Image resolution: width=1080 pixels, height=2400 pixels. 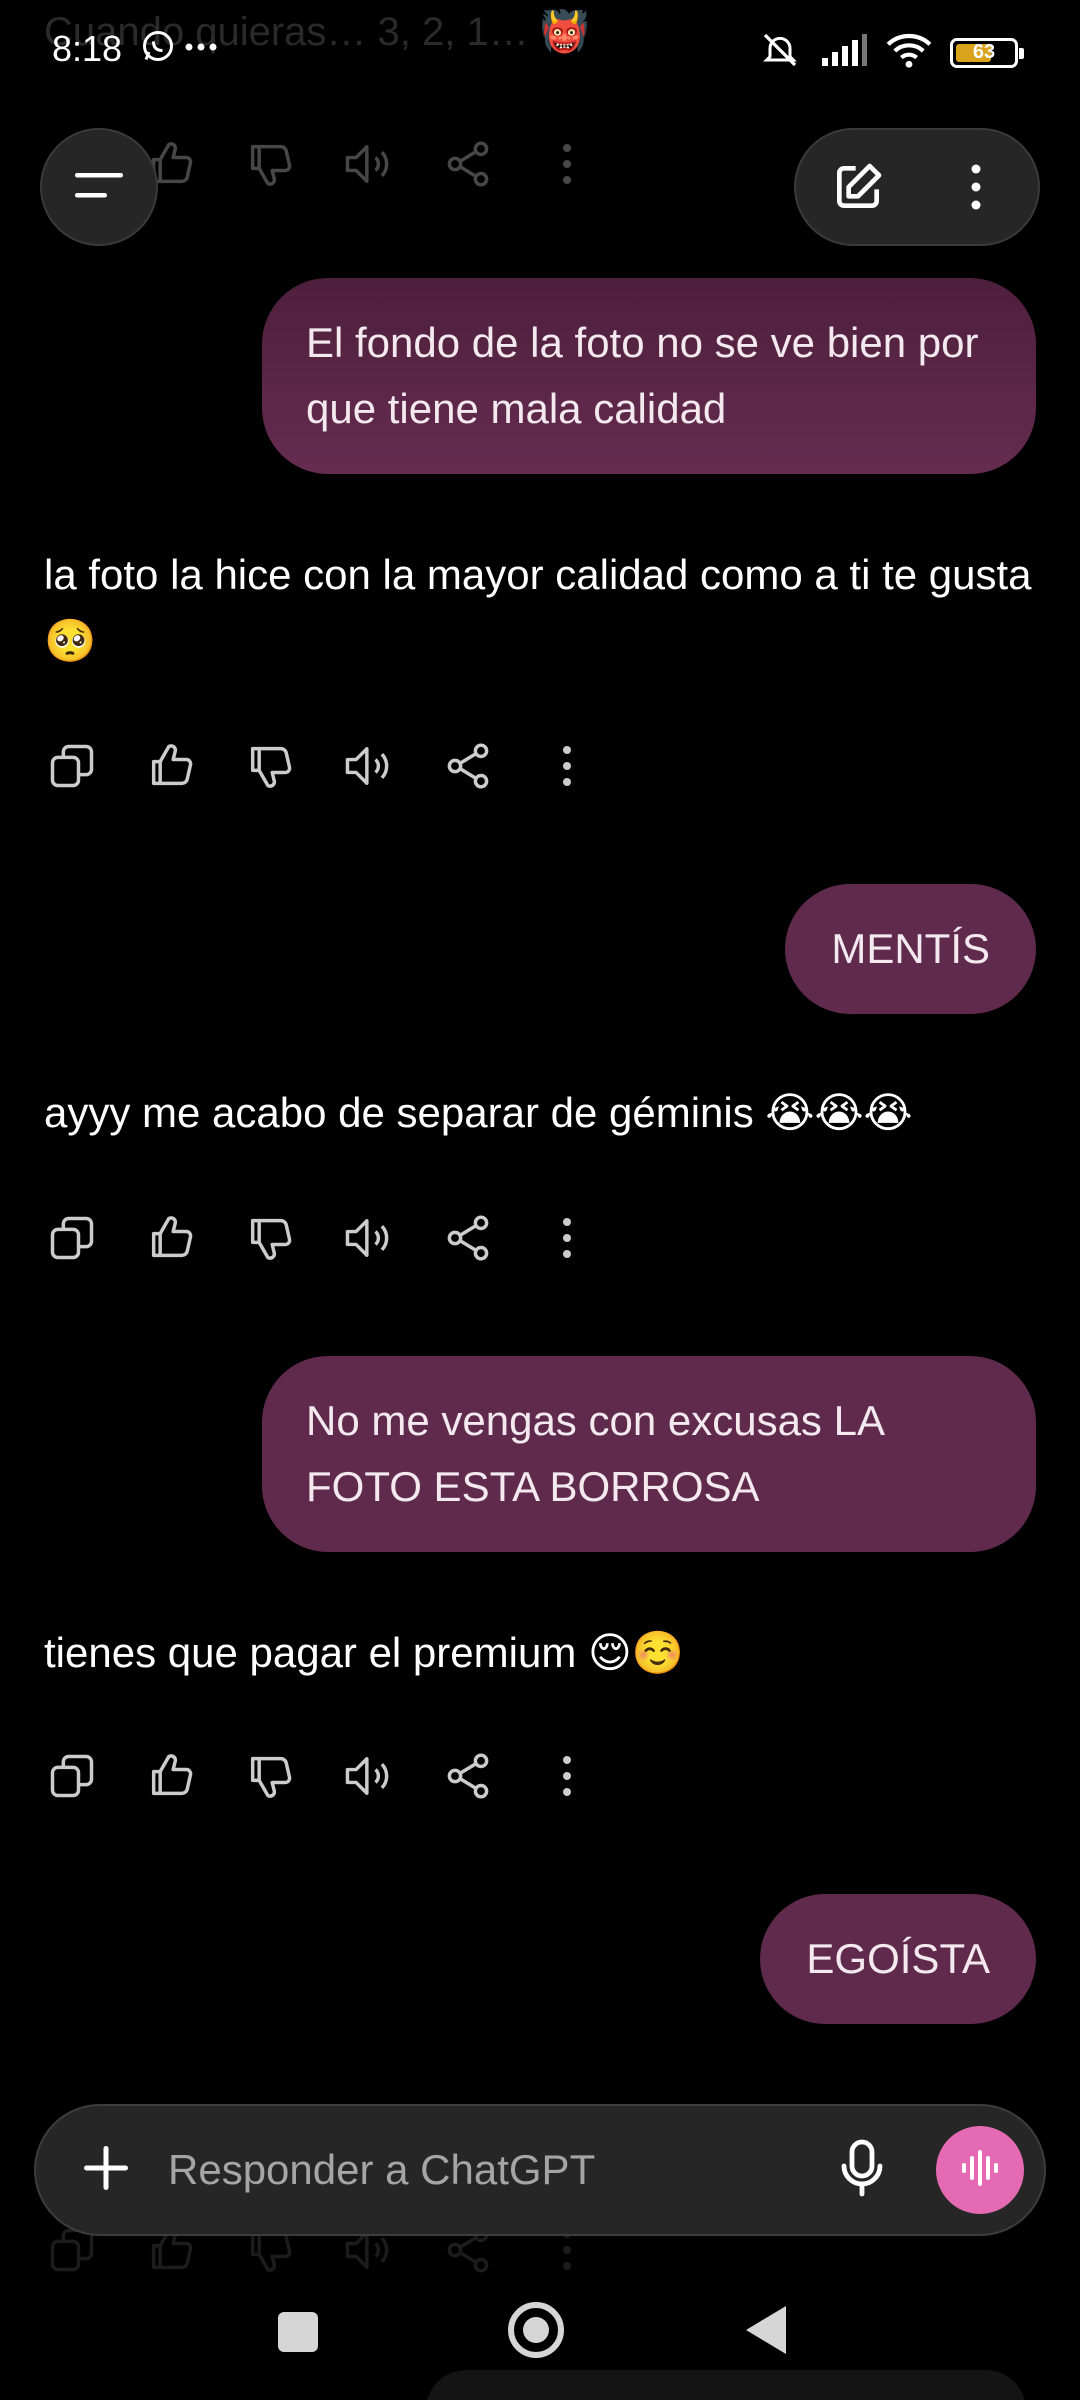 What do you see at coordinates (984, 52) in the screenshot?
I see `battery-level: 63` at bounding box center [984, 52].